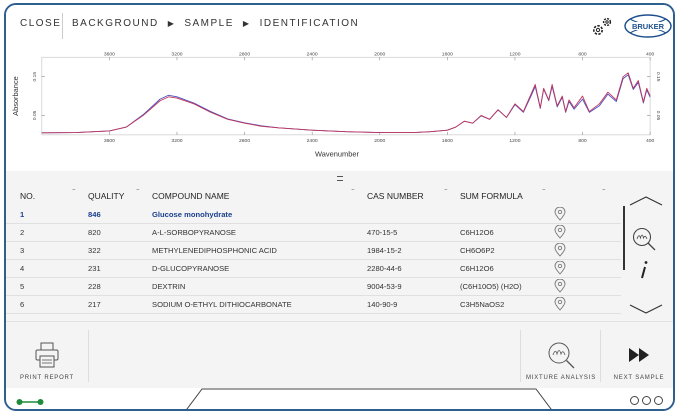 The height and width of the screenshot is (419, 681). Describe the element at coordinates (384, 250) in the screenshot. I see `cell-cas: 1984-15-2` at that location.